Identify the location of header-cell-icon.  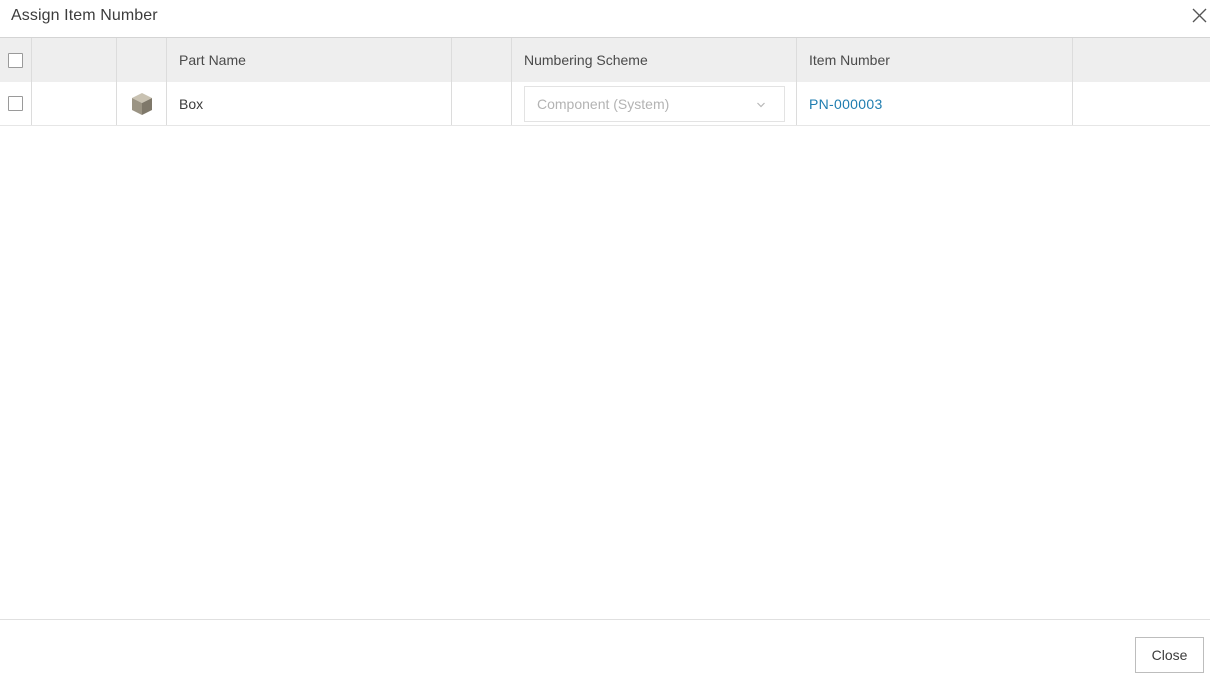
(142, 60).